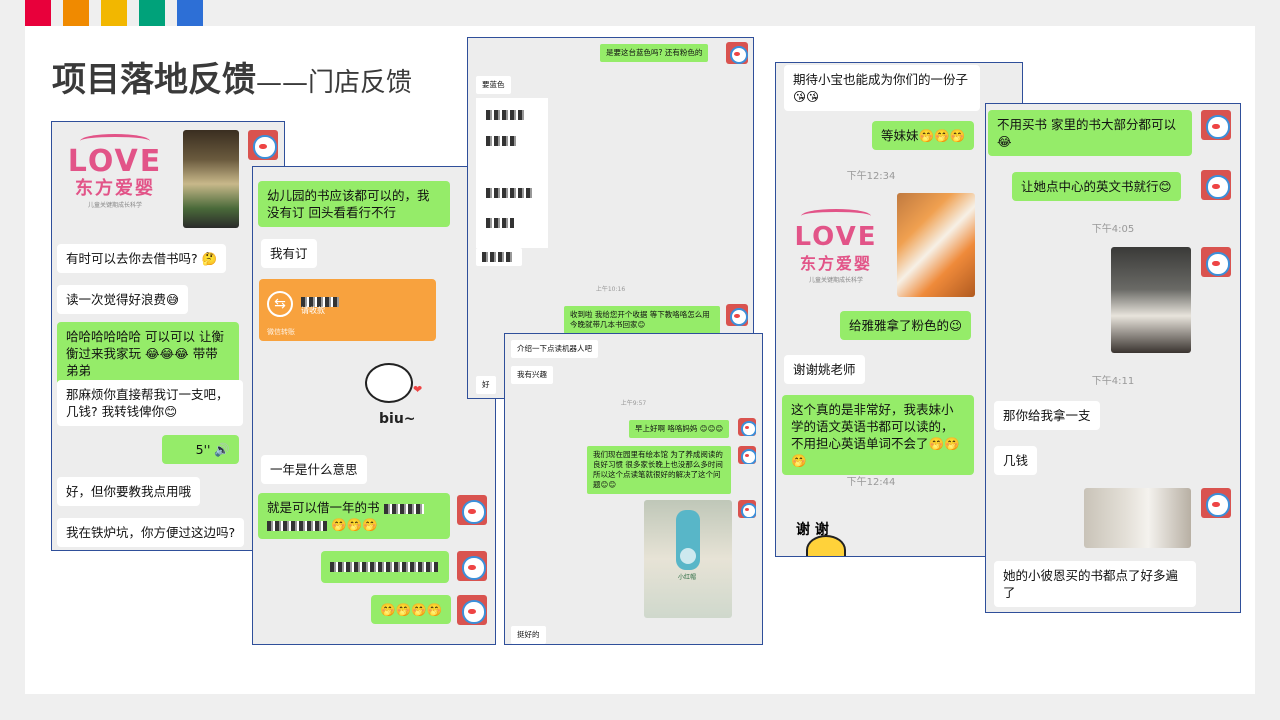  I want to click on chat-message: 我在铁炉坑，你方便过这边吗?, so click(151, 532).